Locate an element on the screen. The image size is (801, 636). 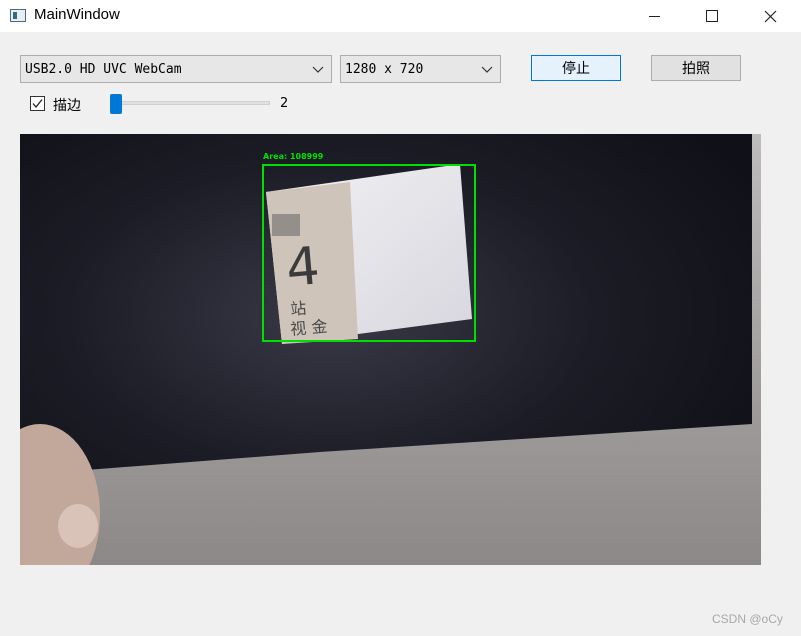
svg-text: 站 is located at coordinates (299, 308).